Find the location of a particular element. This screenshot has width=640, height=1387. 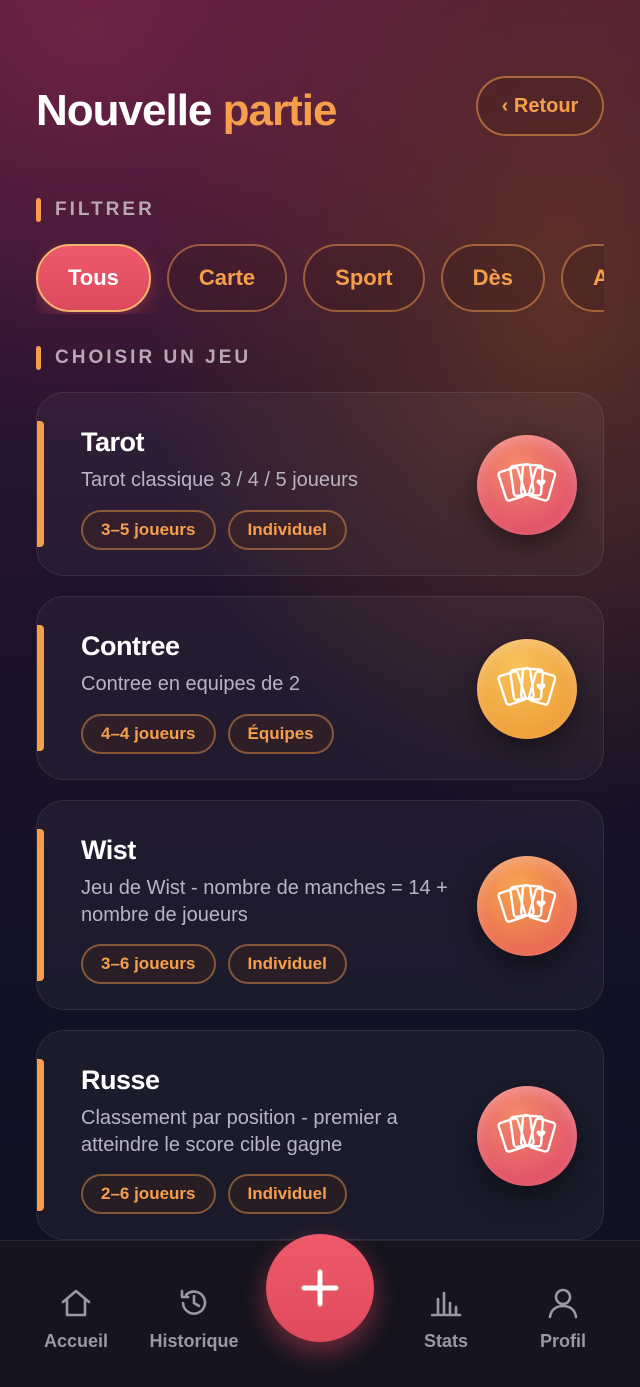

game-name: Contree is located at coordinates (130, 646).